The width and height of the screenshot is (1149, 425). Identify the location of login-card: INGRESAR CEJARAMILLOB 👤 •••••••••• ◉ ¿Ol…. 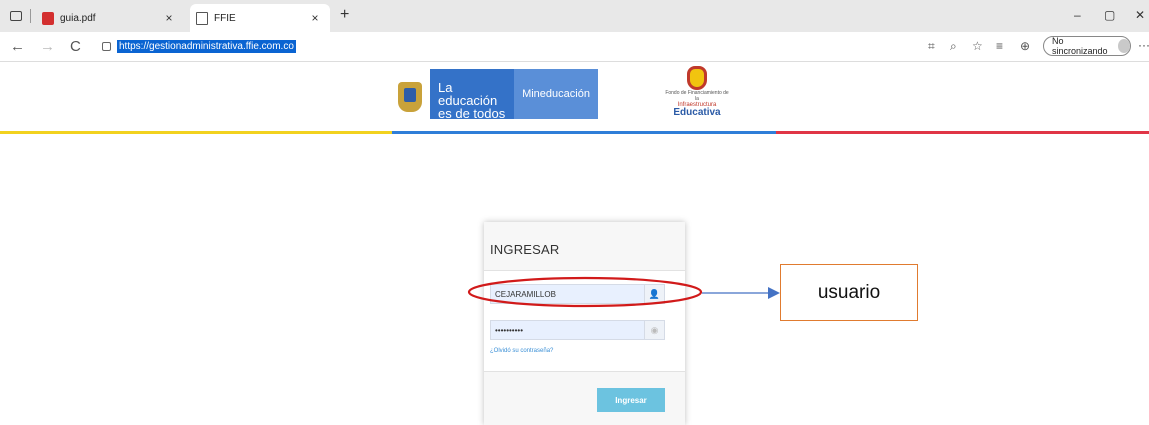
(584, 323).